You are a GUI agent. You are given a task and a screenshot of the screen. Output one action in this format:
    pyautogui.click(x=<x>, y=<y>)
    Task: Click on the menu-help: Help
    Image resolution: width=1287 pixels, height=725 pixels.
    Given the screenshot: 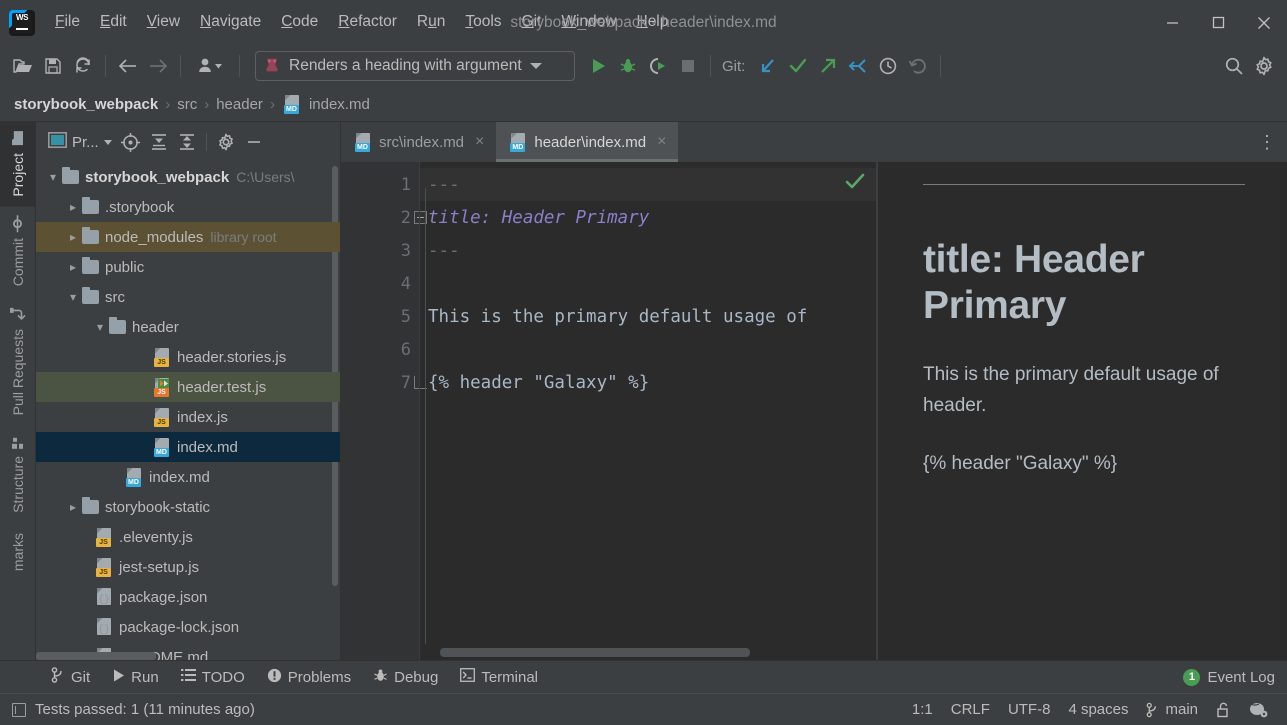 What is the action you would take?
    pyautogui.click(x=652, y=22)
    